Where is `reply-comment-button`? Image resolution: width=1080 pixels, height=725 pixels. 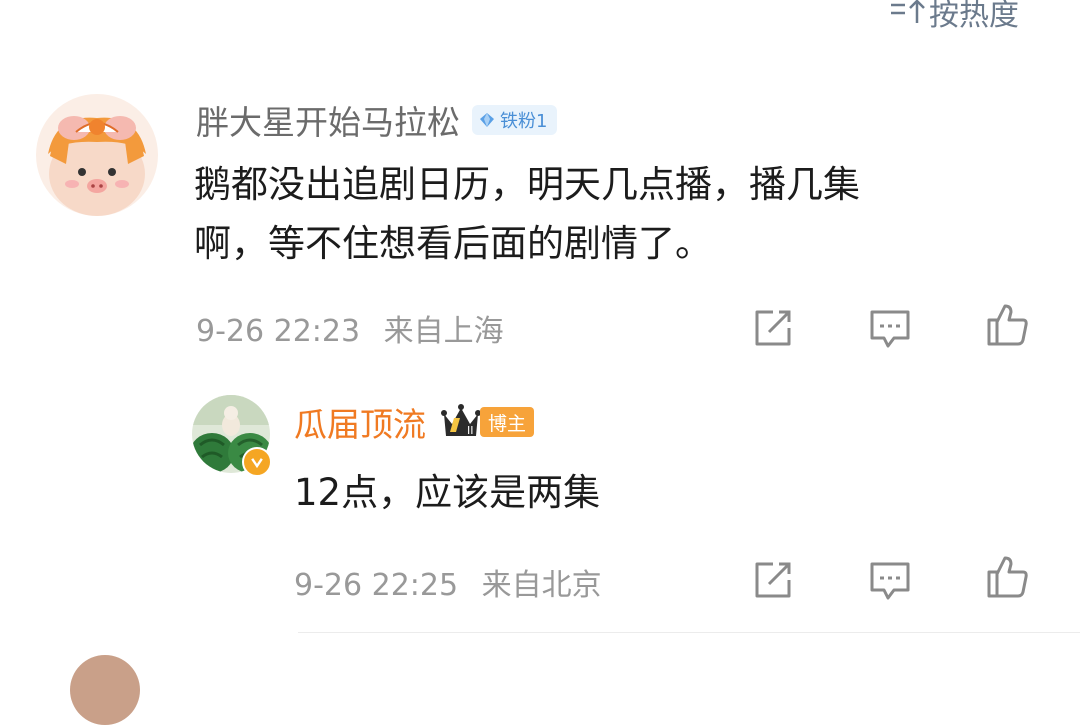 reply-comment-button is located at coordinates (890, 580).